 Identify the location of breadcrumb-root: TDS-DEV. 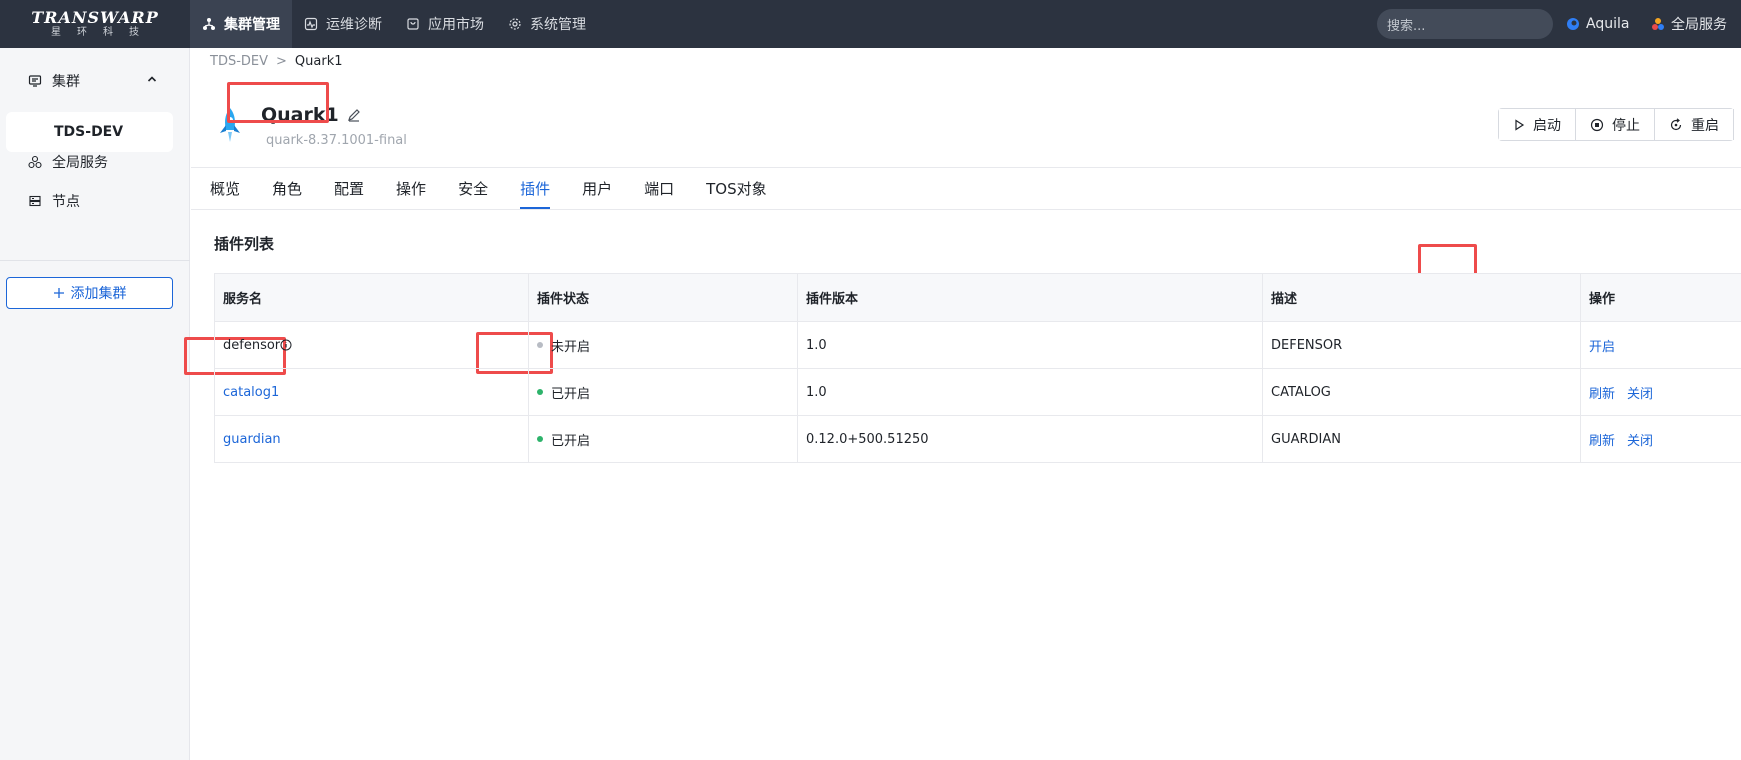
(239, 61).